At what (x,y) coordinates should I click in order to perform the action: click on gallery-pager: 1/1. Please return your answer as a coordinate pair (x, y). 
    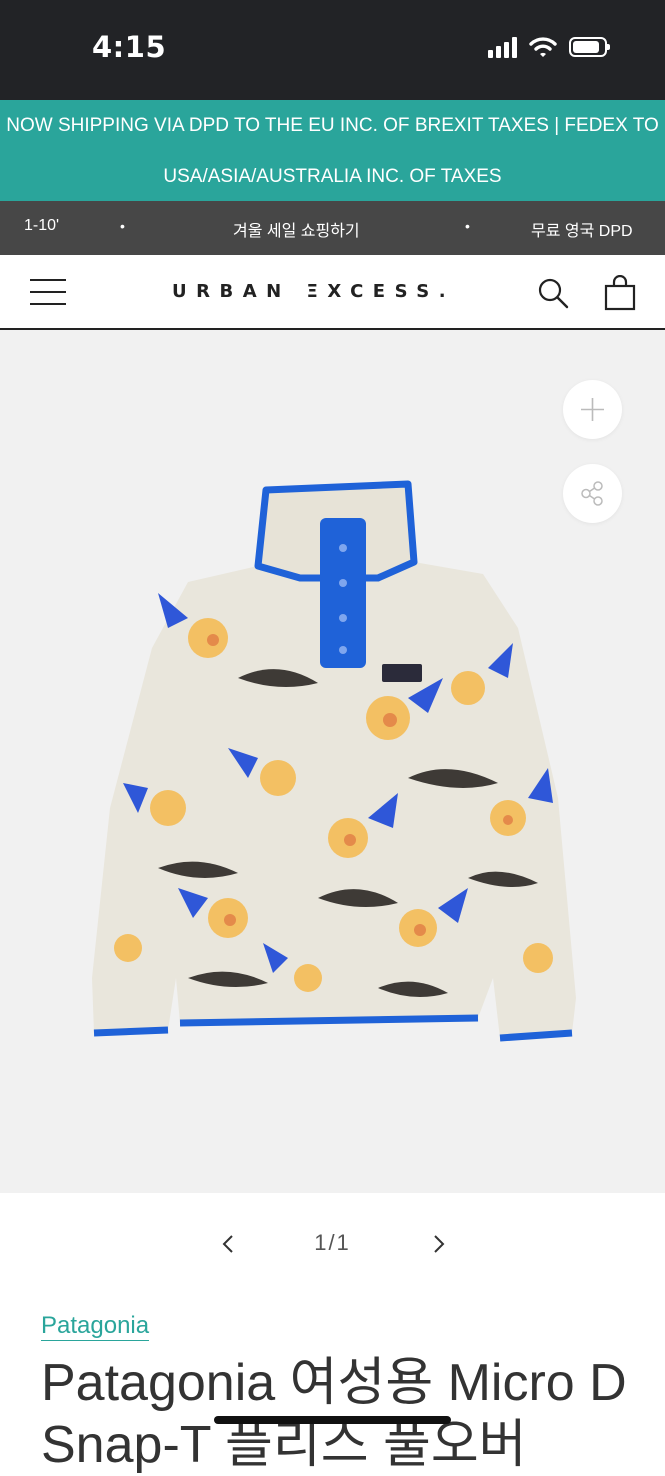
    Looking at the image, I should click on (332, 1246).